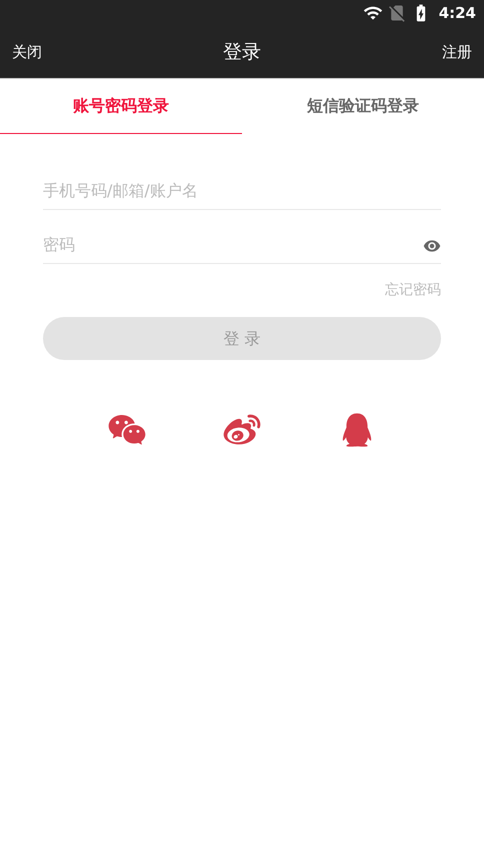  I want to click on close-button: 关闭, so click(27, 52).